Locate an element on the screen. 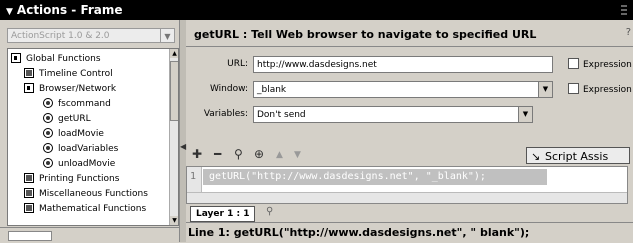  tree-item-loadvariables: loadVariables is located at coordinates (80, 149).